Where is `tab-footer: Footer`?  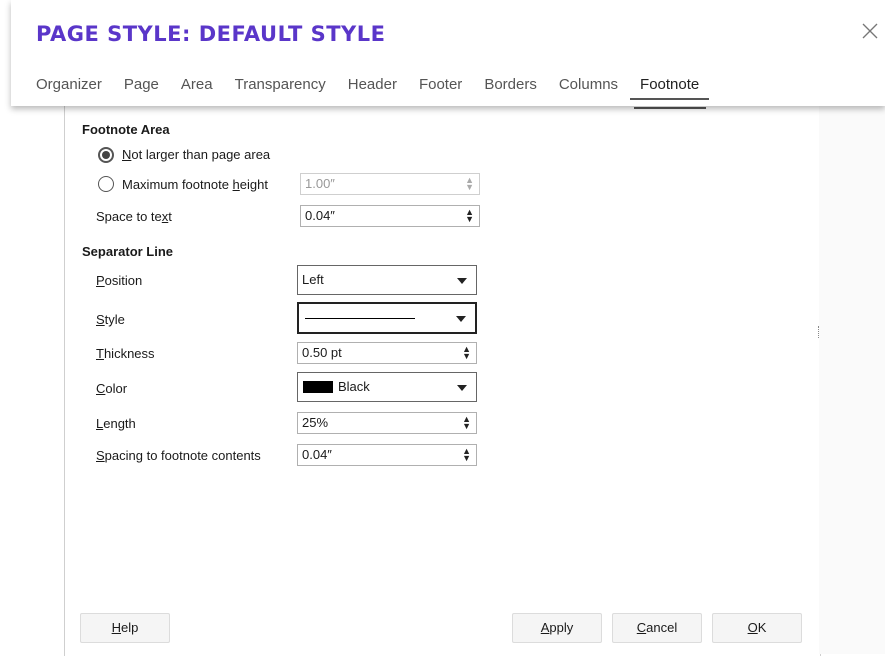
tab-footer: Footer is located at coordinates (440, 88).